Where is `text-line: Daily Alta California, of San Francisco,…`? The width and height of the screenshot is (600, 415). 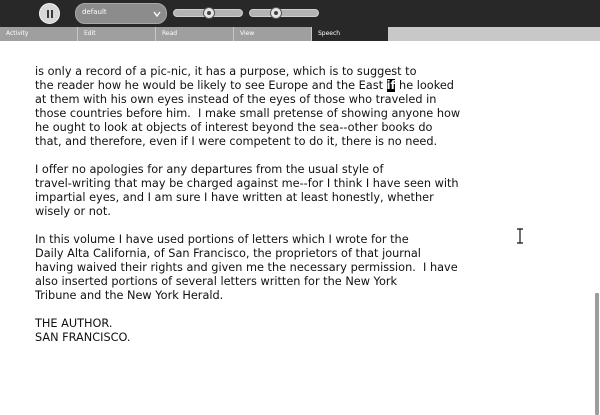 text-line: Daily Alta California, of San Francisco,… is located at coordinates (228, 253).